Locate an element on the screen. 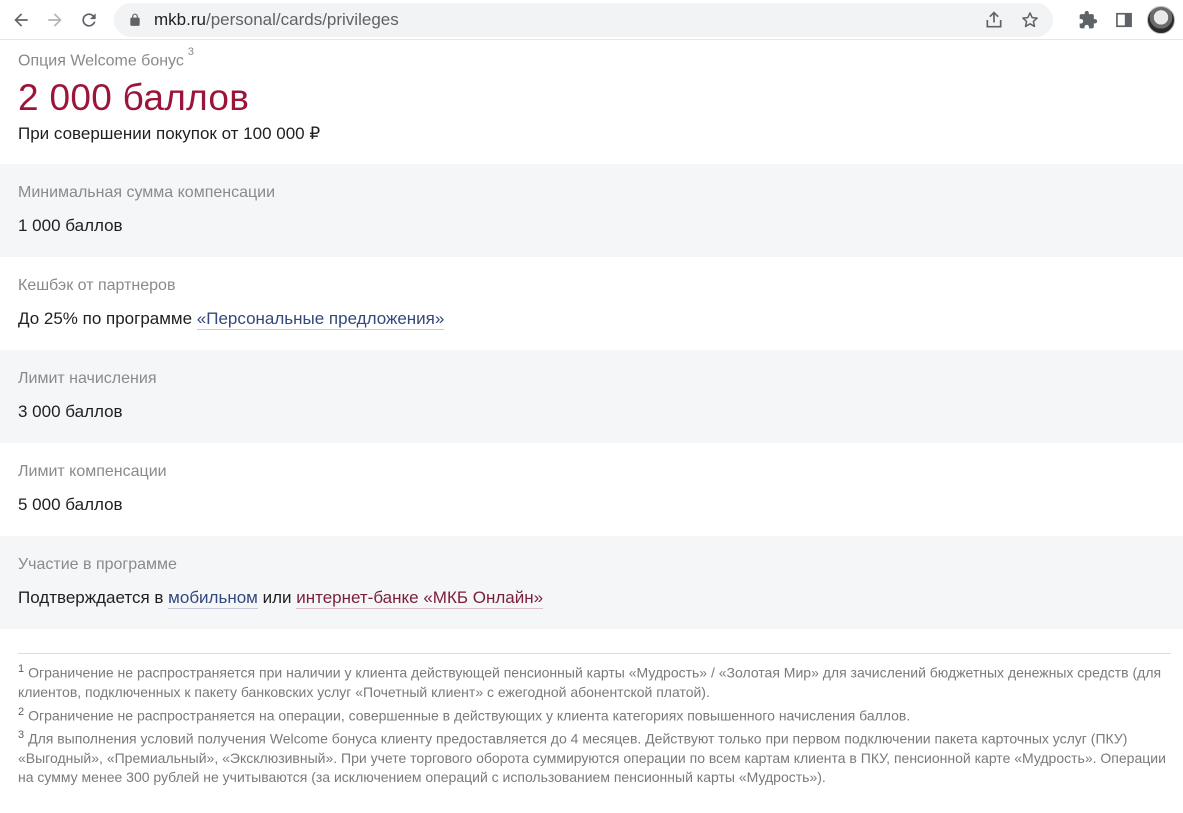 The height and width of the screenshot is (813, 1183). side-panel-button is located at coordinates (1124, 20).